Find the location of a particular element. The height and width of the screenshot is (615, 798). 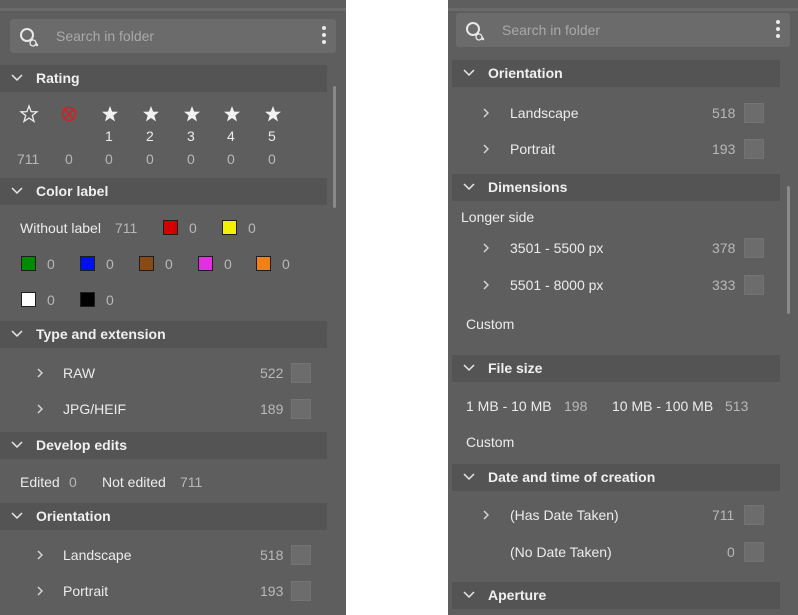

search-folder-icon is located at coordinates (29, 37).